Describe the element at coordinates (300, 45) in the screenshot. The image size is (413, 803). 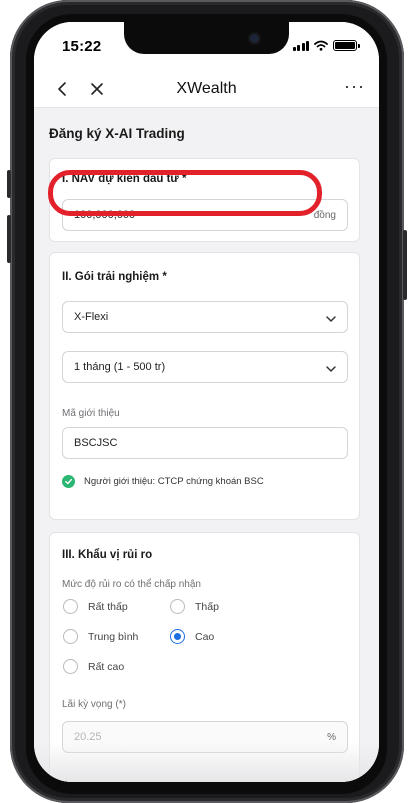
I see `signal-icon` at that location.